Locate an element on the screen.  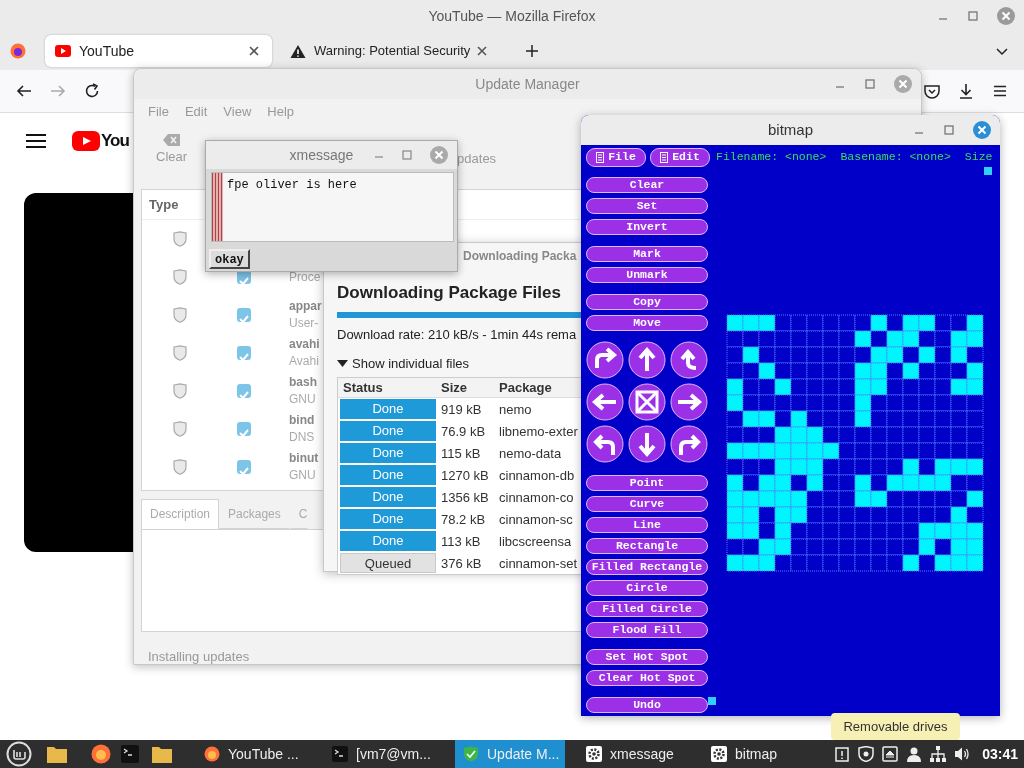
package-cell-text: cinnamon-db is located at coordinates (536, 475).